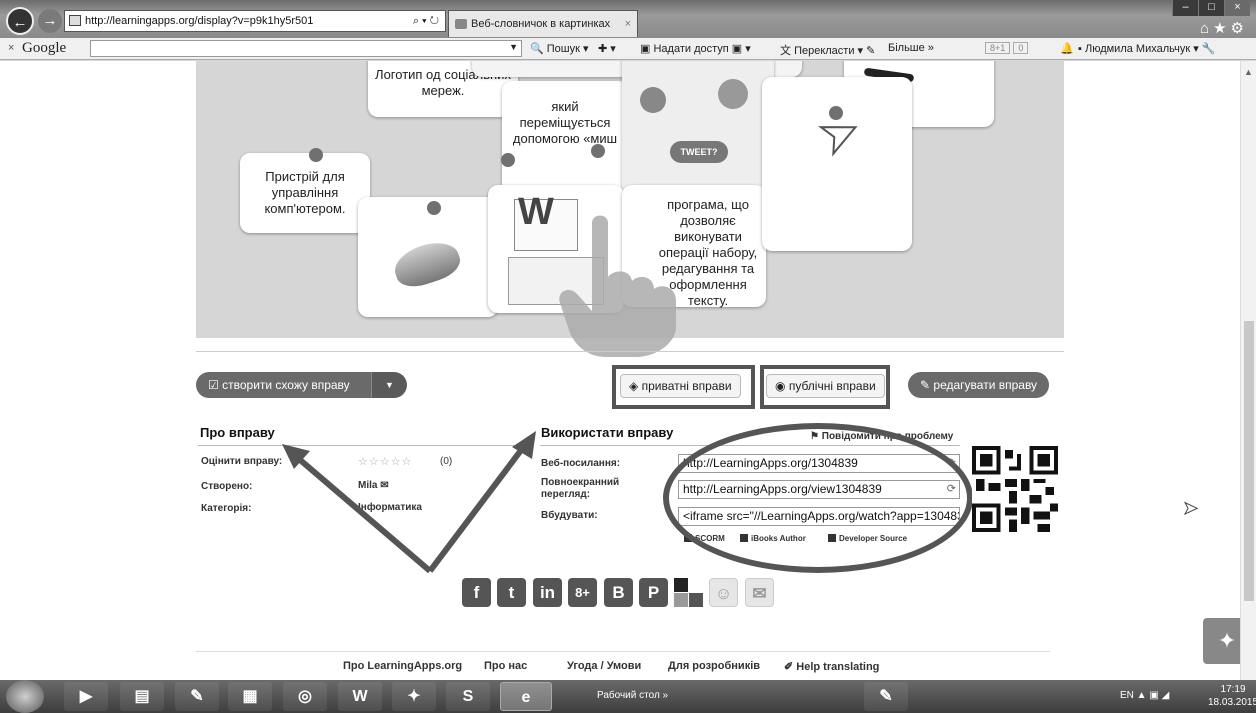 This screenshot has height=713, width=1256. I want to click on search-toolbar-icon: 🔍, so click(537, 49).